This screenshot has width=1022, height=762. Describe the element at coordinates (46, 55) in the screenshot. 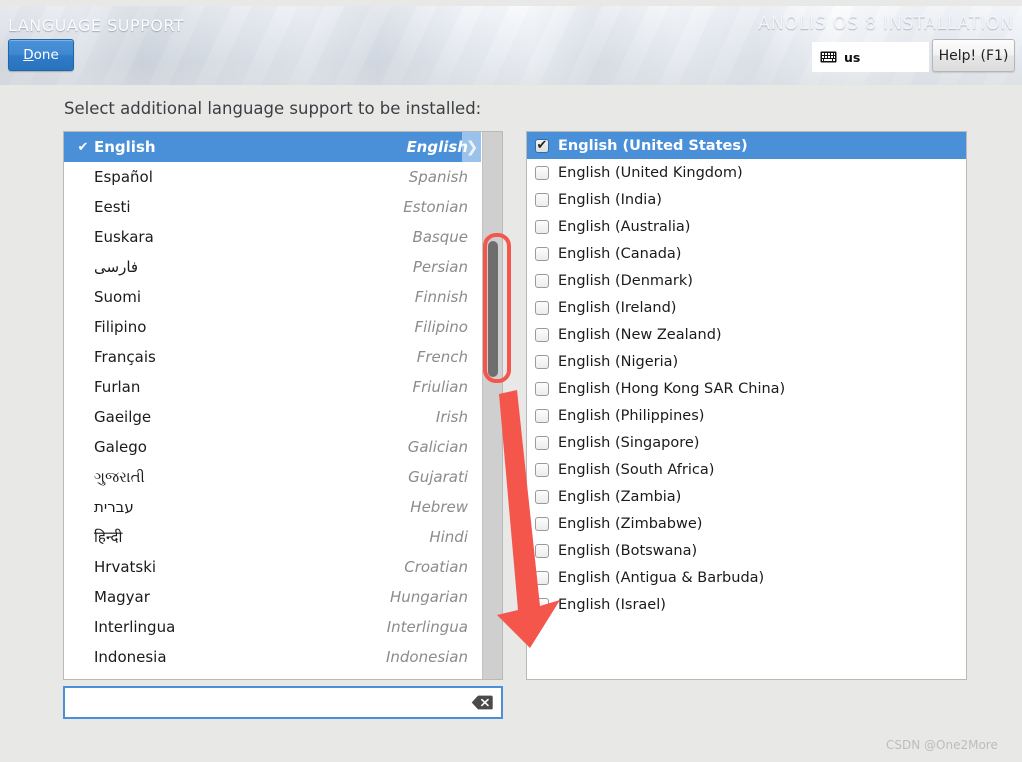

I see `done-button-label: one` at that location.